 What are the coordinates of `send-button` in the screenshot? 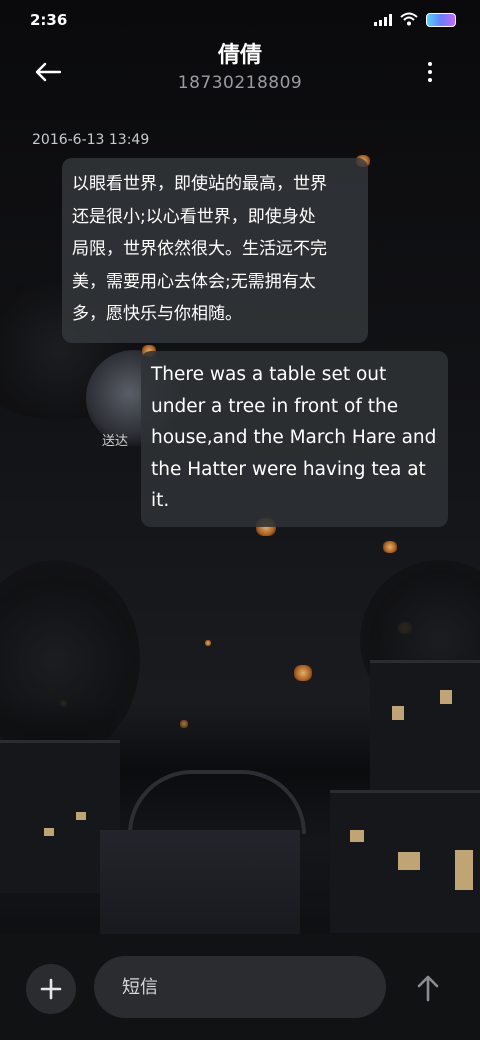 It's located at (428, 988).